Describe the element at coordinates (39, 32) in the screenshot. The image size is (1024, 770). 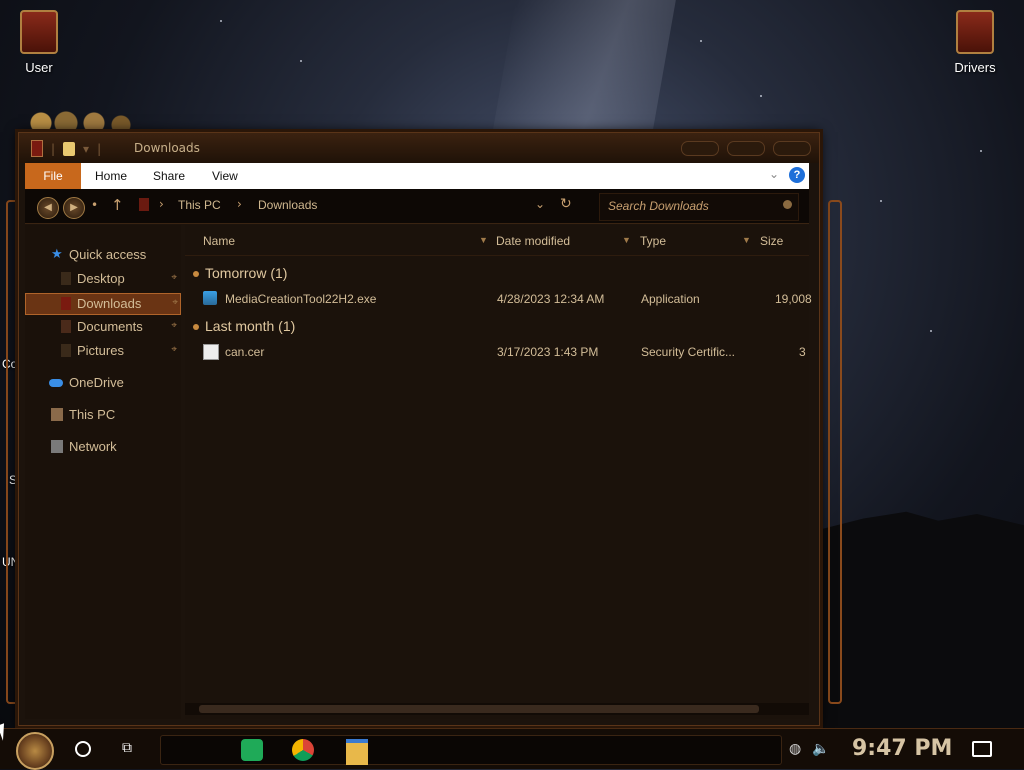
I see `user-icon` at that location.